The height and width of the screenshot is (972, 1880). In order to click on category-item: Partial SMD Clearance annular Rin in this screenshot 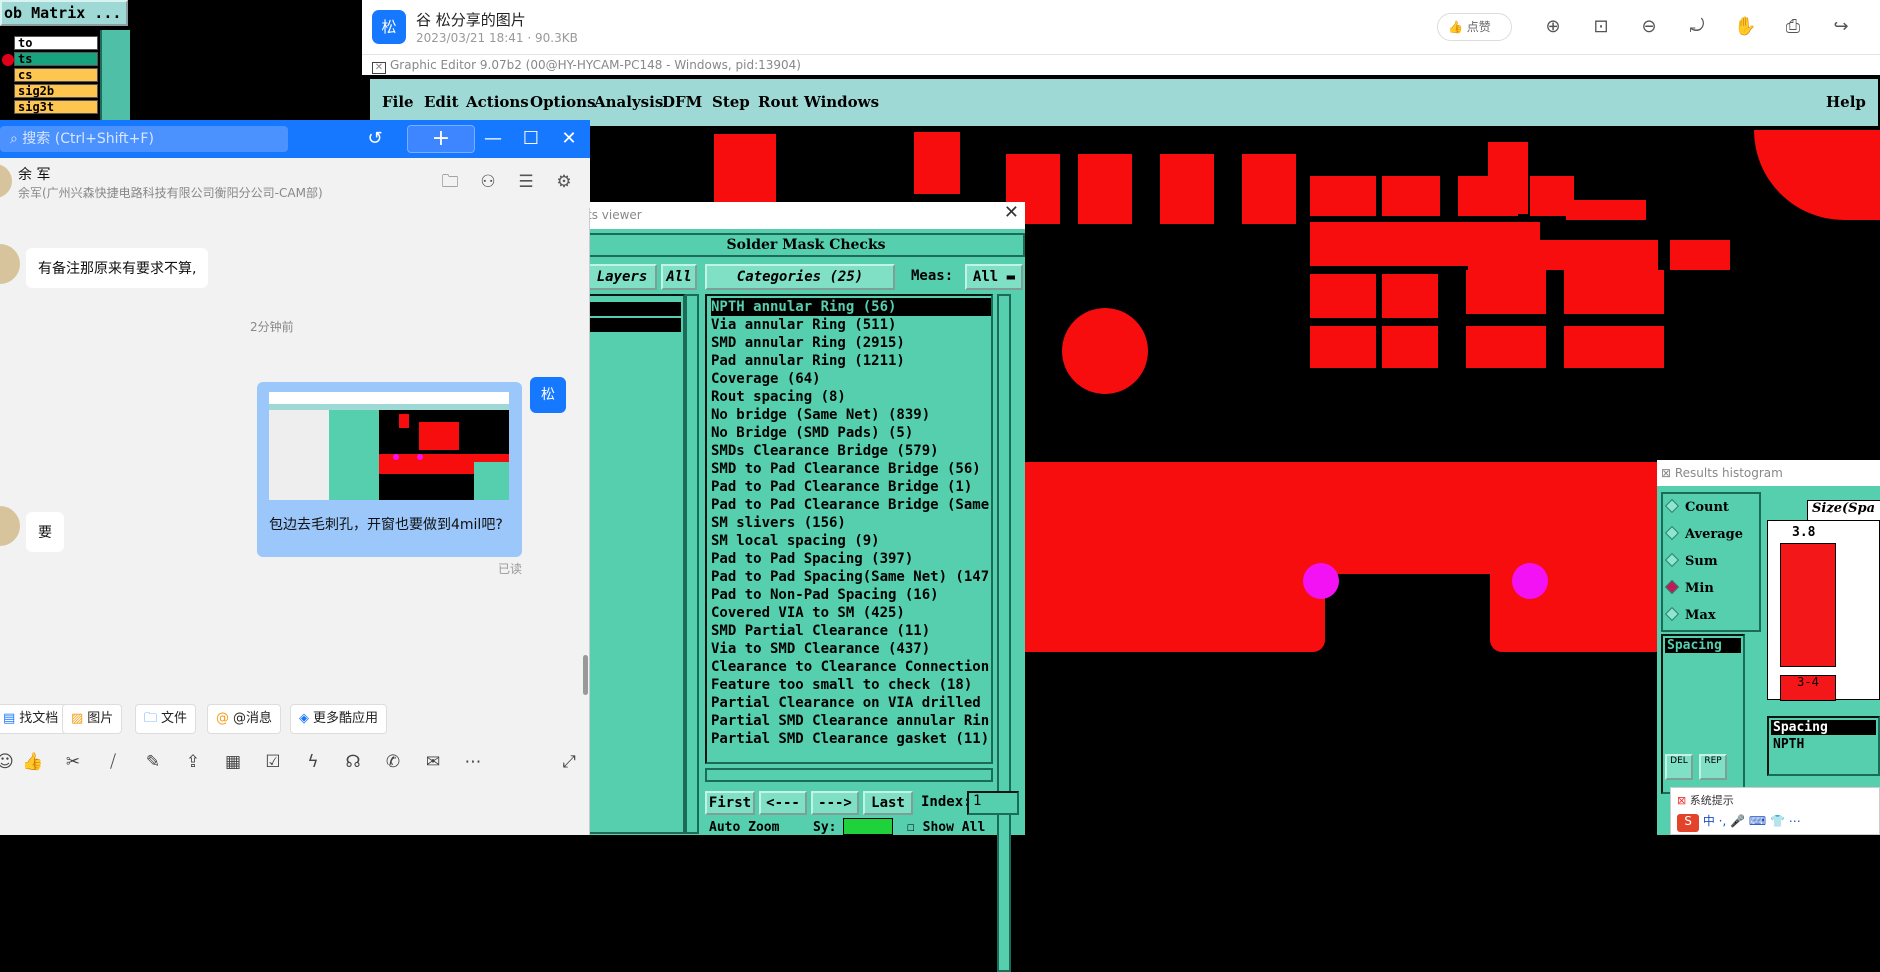, I will do `click(851, 721)`.